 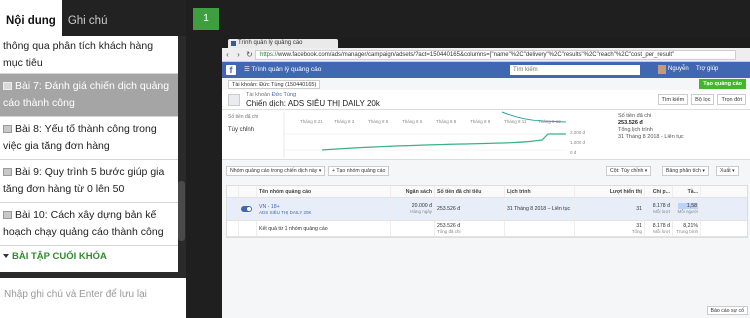 What do you see at coordinates (324, 209) in the screenshot?
I see `adset-name-cell: VN - 18+ ADS SIÊU THỊ DAILY 20K` at bounding box center [324, 209].